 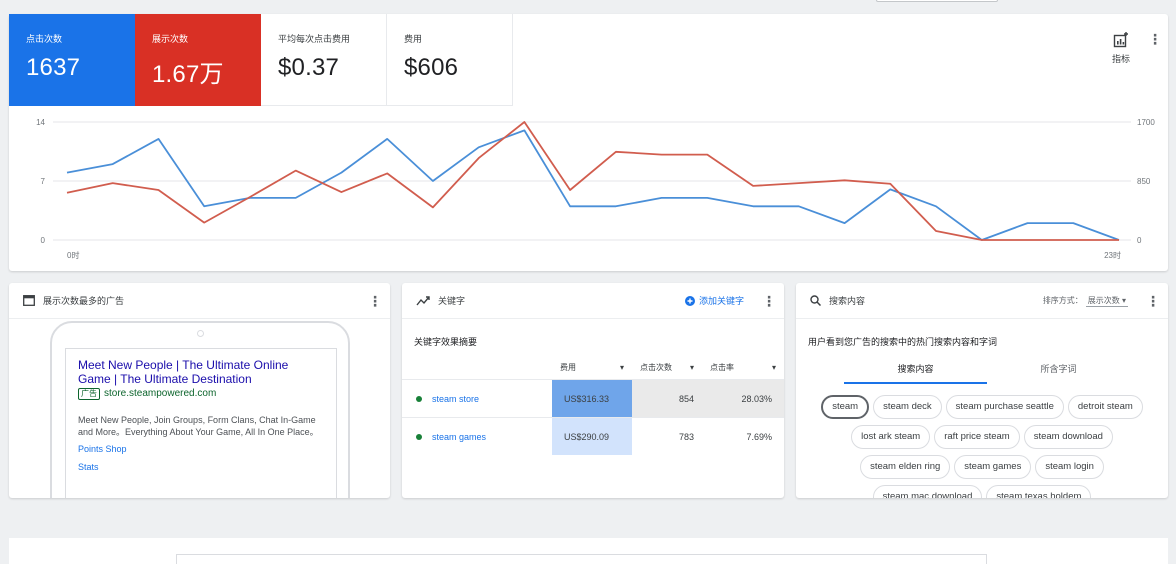 What do you see at coordinates (455, 399) in the screenshot?
I see `keyword-link: steam store` at bounding box center [455, 399].